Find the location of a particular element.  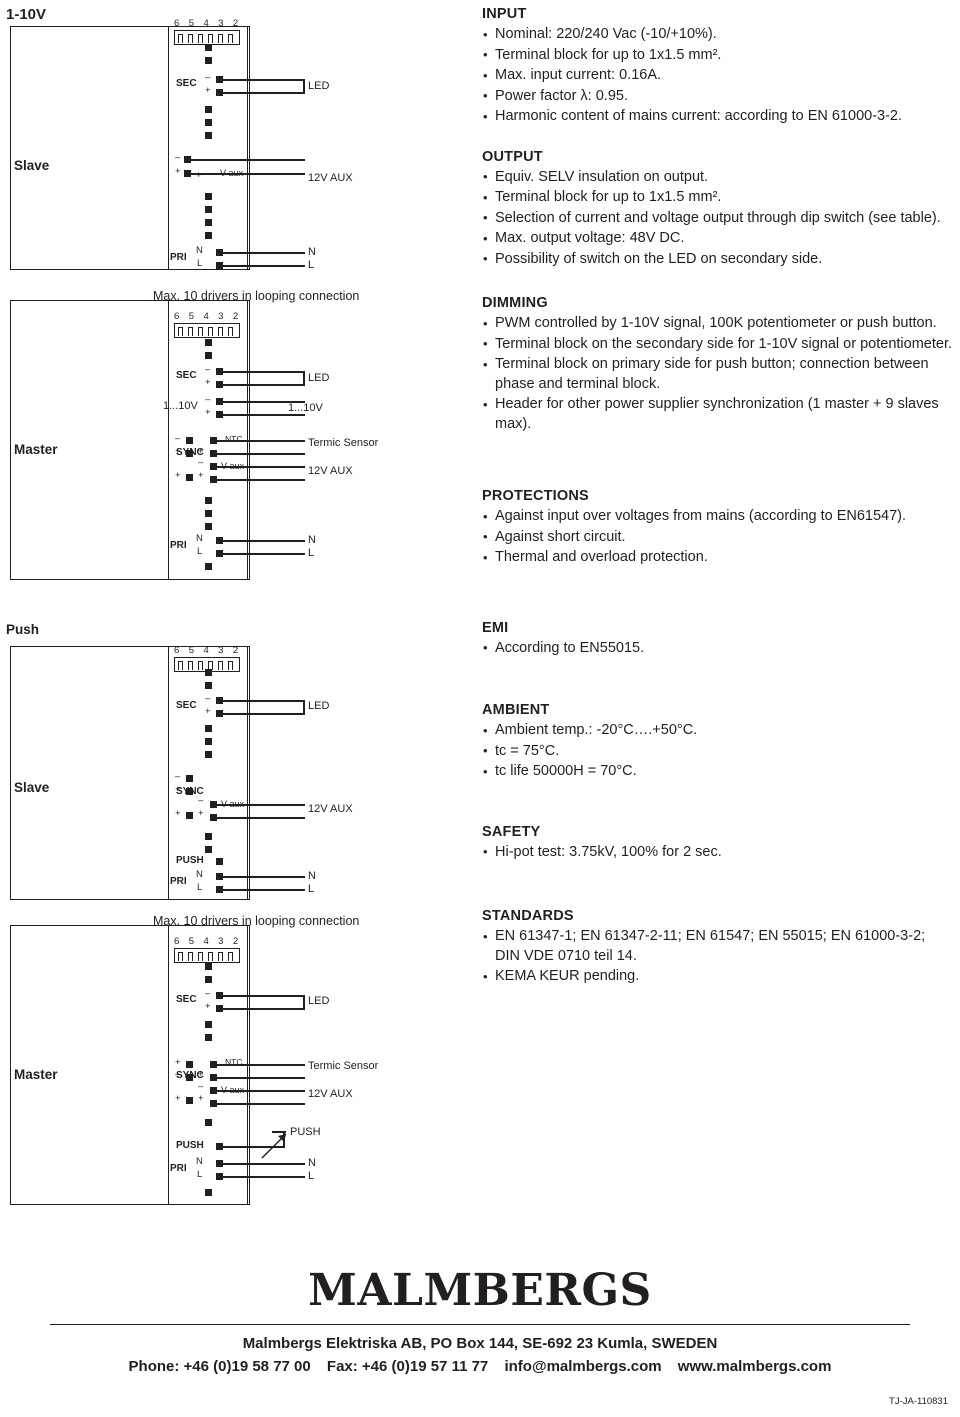

master2-termic-label: Termic Sensor is located at coordinates (343, 1066).